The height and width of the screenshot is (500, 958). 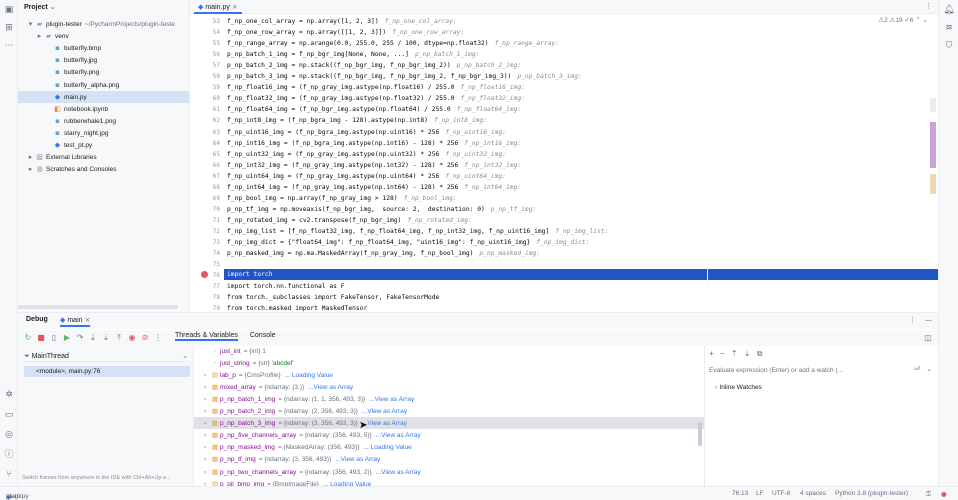 I want to click on project-tree-item: ◧ notebook.ipynb, so click(x=103, y=109).